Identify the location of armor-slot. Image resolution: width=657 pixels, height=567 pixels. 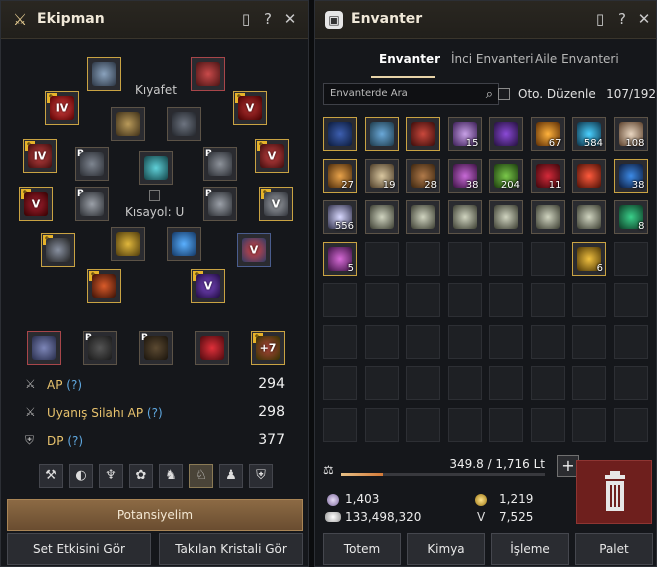
(184, 124).